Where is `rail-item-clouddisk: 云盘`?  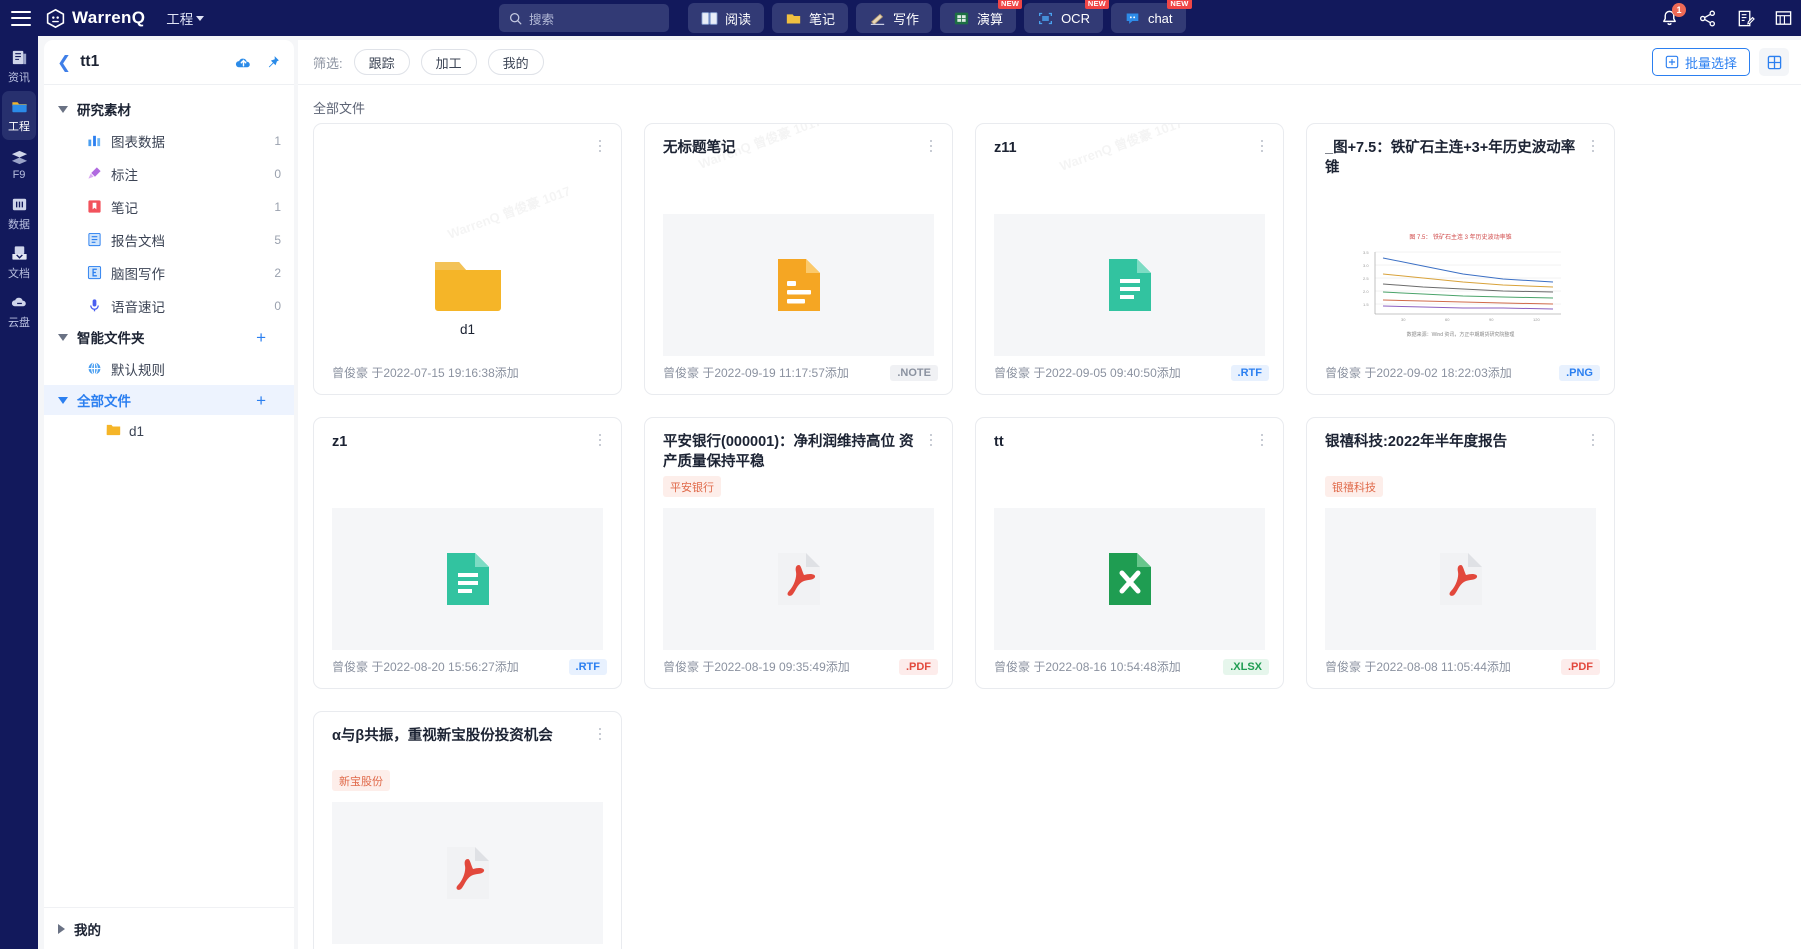 rail-item-clouddisk: 云盘 is located at coordinates (19, 311).